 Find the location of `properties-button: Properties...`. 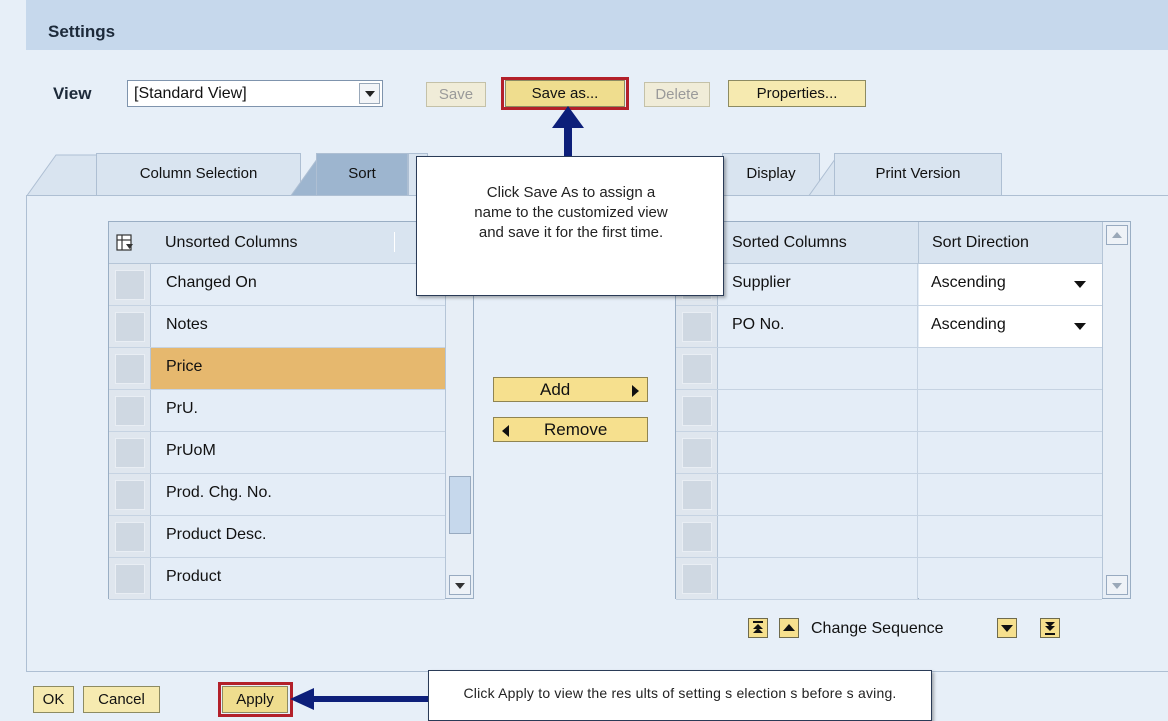

properties-button: Properties... is located at coordinates (797, 93).